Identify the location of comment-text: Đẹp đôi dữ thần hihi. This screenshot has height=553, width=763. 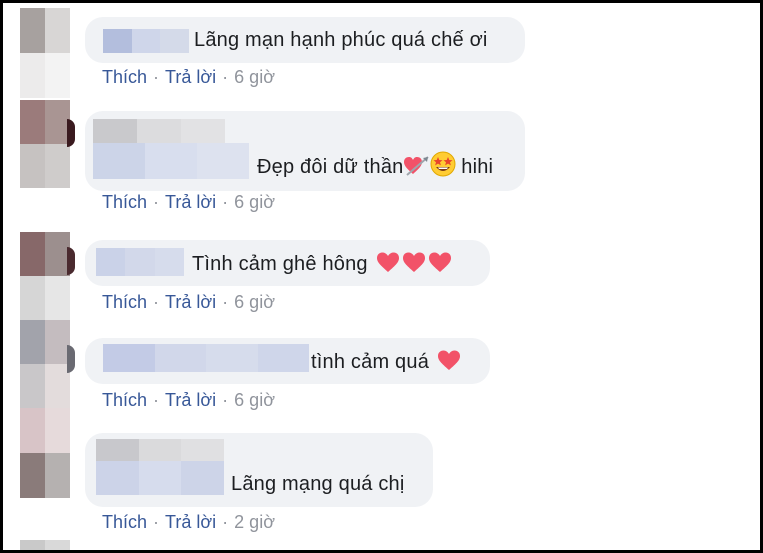
(375, 167).